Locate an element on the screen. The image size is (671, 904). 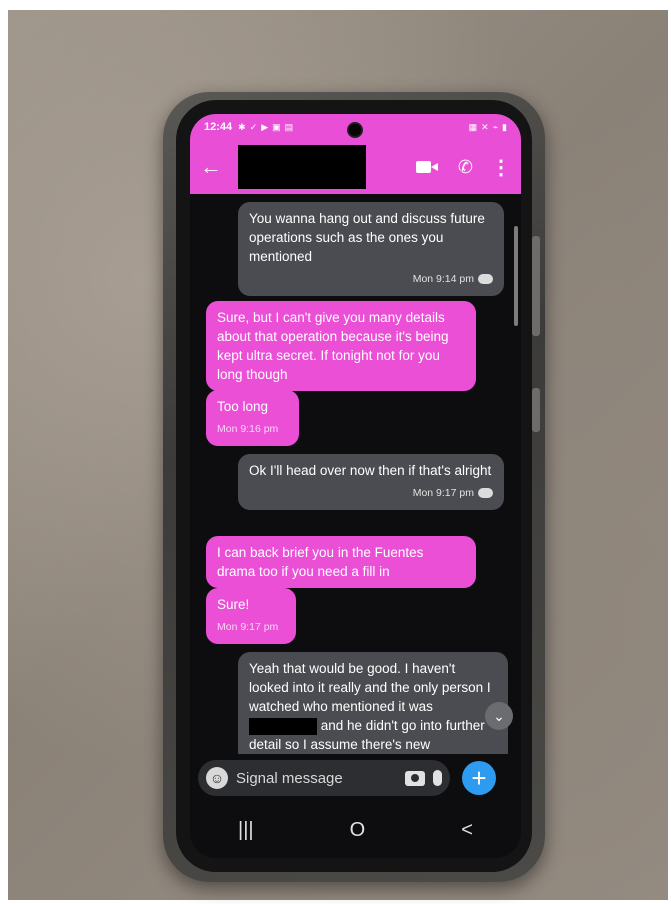
message-bubble-incoming: Sure! Mon 9:17 pm is located at coordinates (251, 616).